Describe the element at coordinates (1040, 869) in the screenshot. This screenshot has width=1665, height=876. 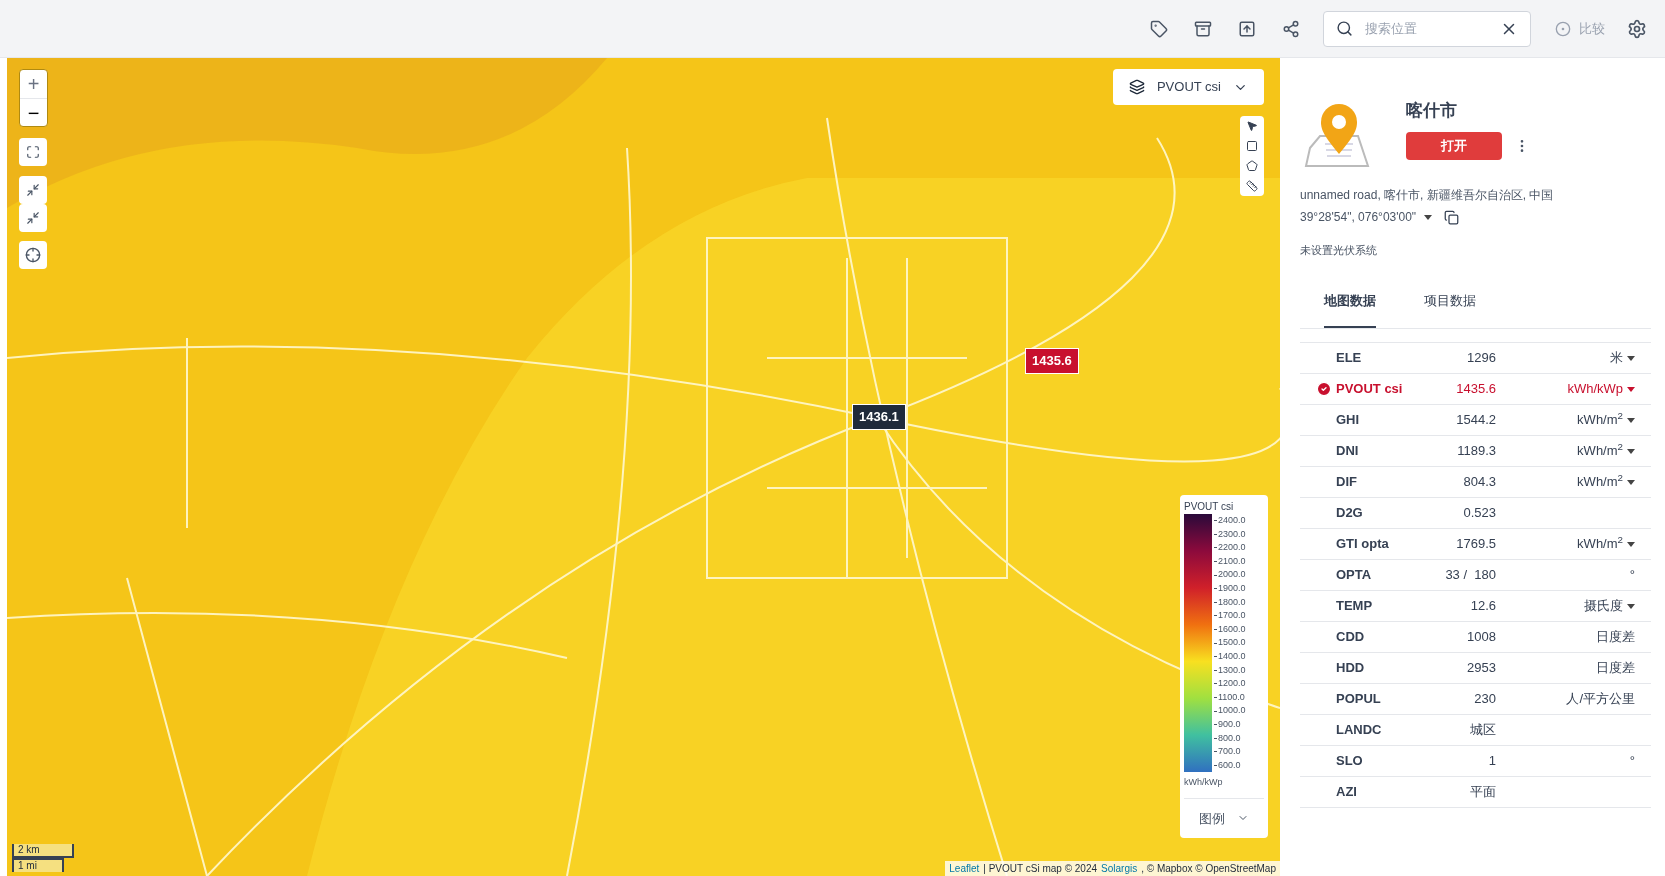
I see `attribution-text: | PVOUT cSi map © 2024` at that location.